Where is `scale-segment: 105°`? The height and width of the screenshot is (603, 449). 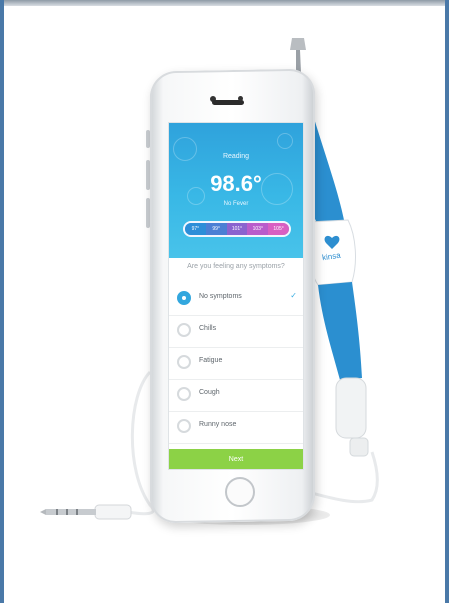
scale-segment: 105° is located at coordinates (278, 229).